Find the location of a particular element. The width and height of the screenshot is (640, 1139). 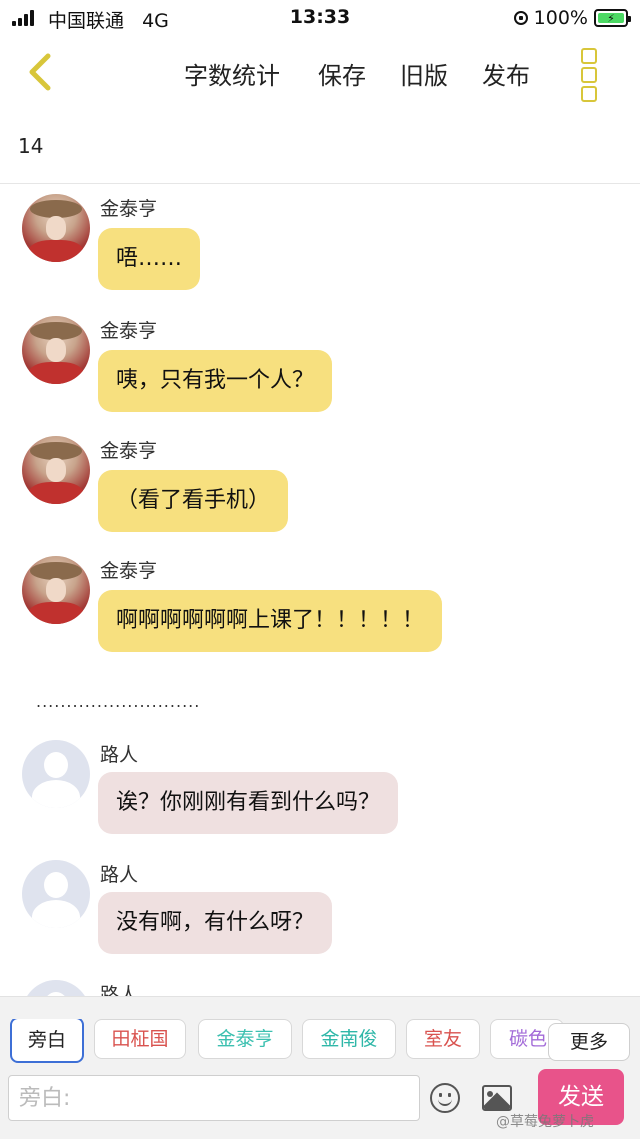

role-tab-jungkook: 田柾国 is located at coordinates (140, 1039).